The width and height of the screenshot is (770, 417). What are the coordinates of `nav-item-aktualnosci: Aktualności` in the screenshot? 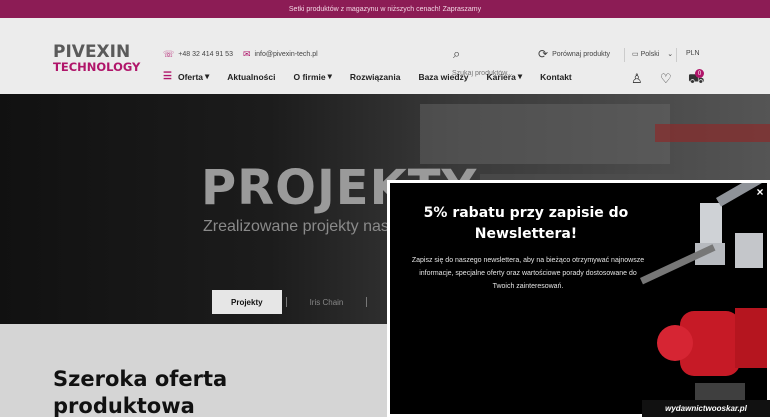 It's located at (251, 76).